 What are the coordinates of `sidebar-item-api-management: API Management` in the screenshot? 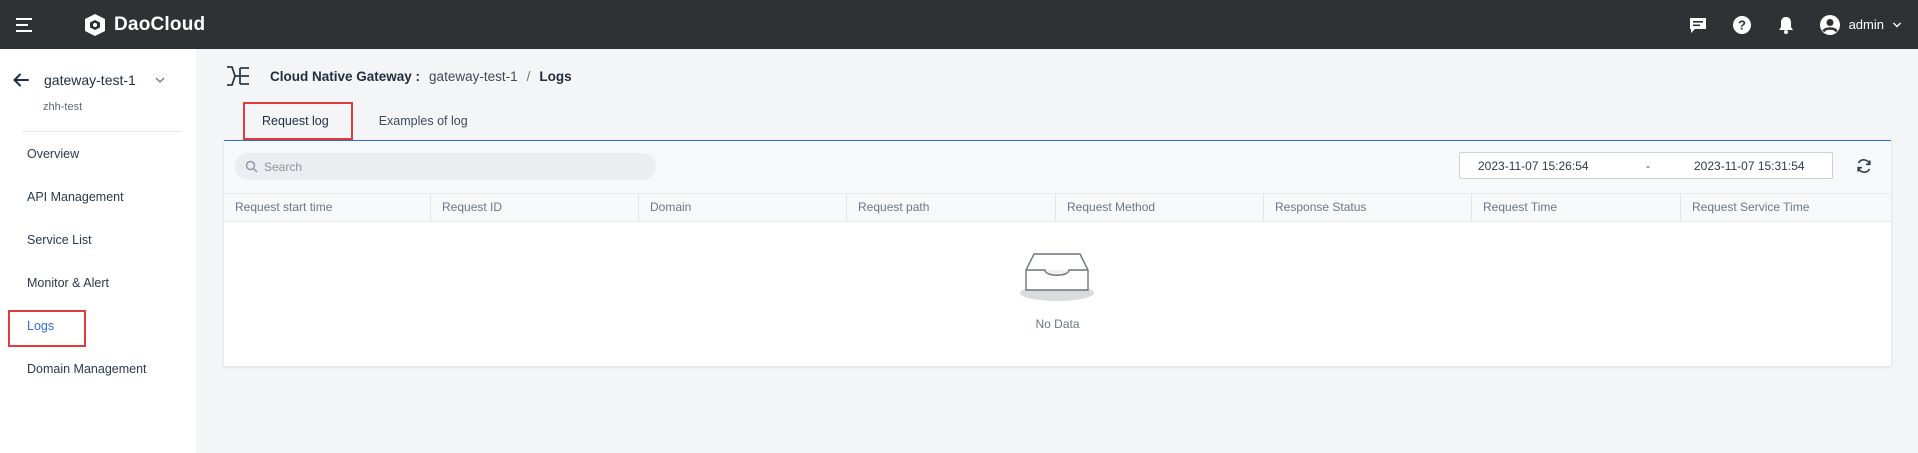 It's located at (75, 197).